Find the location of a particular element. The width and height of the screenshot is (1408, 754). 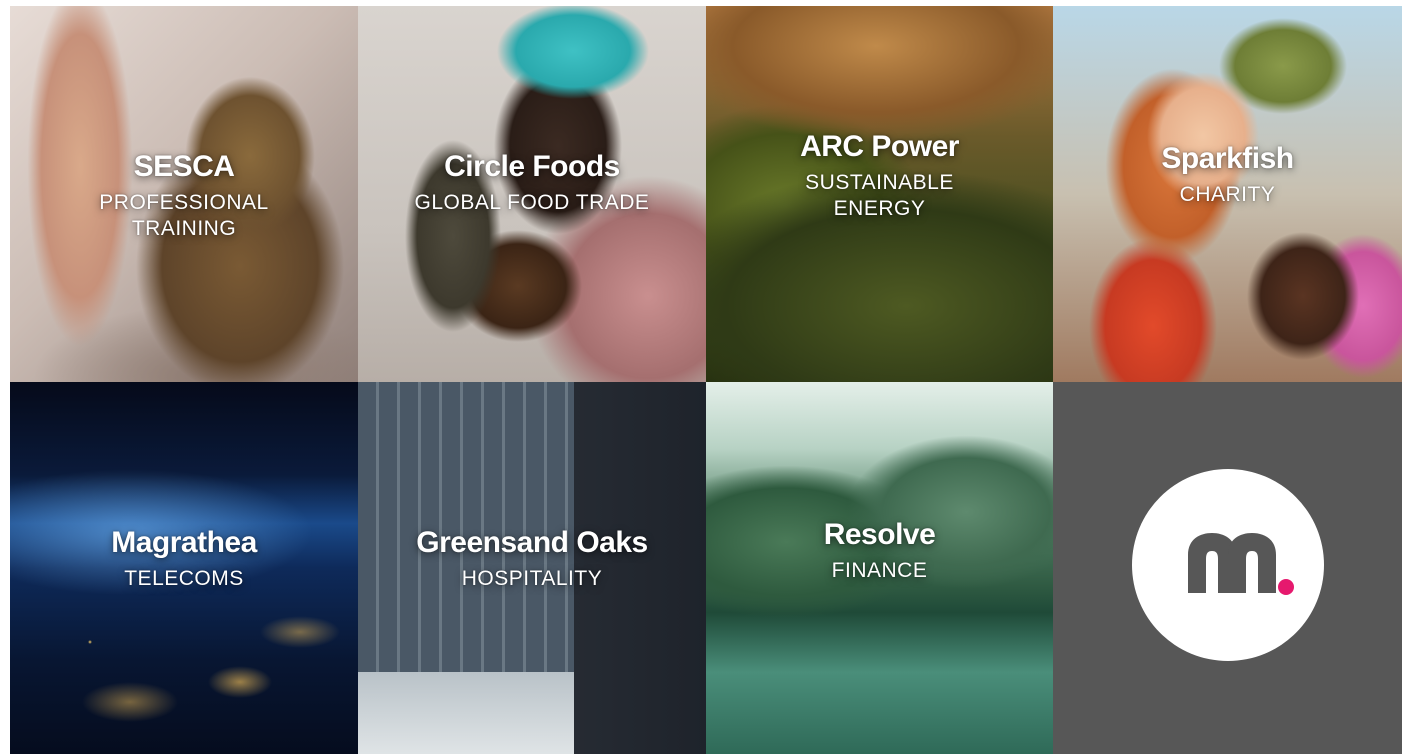

portfolio-tile-arc-power: ARC Power SUSTAINABLE ENERGY is located at coordinates (879, 194).